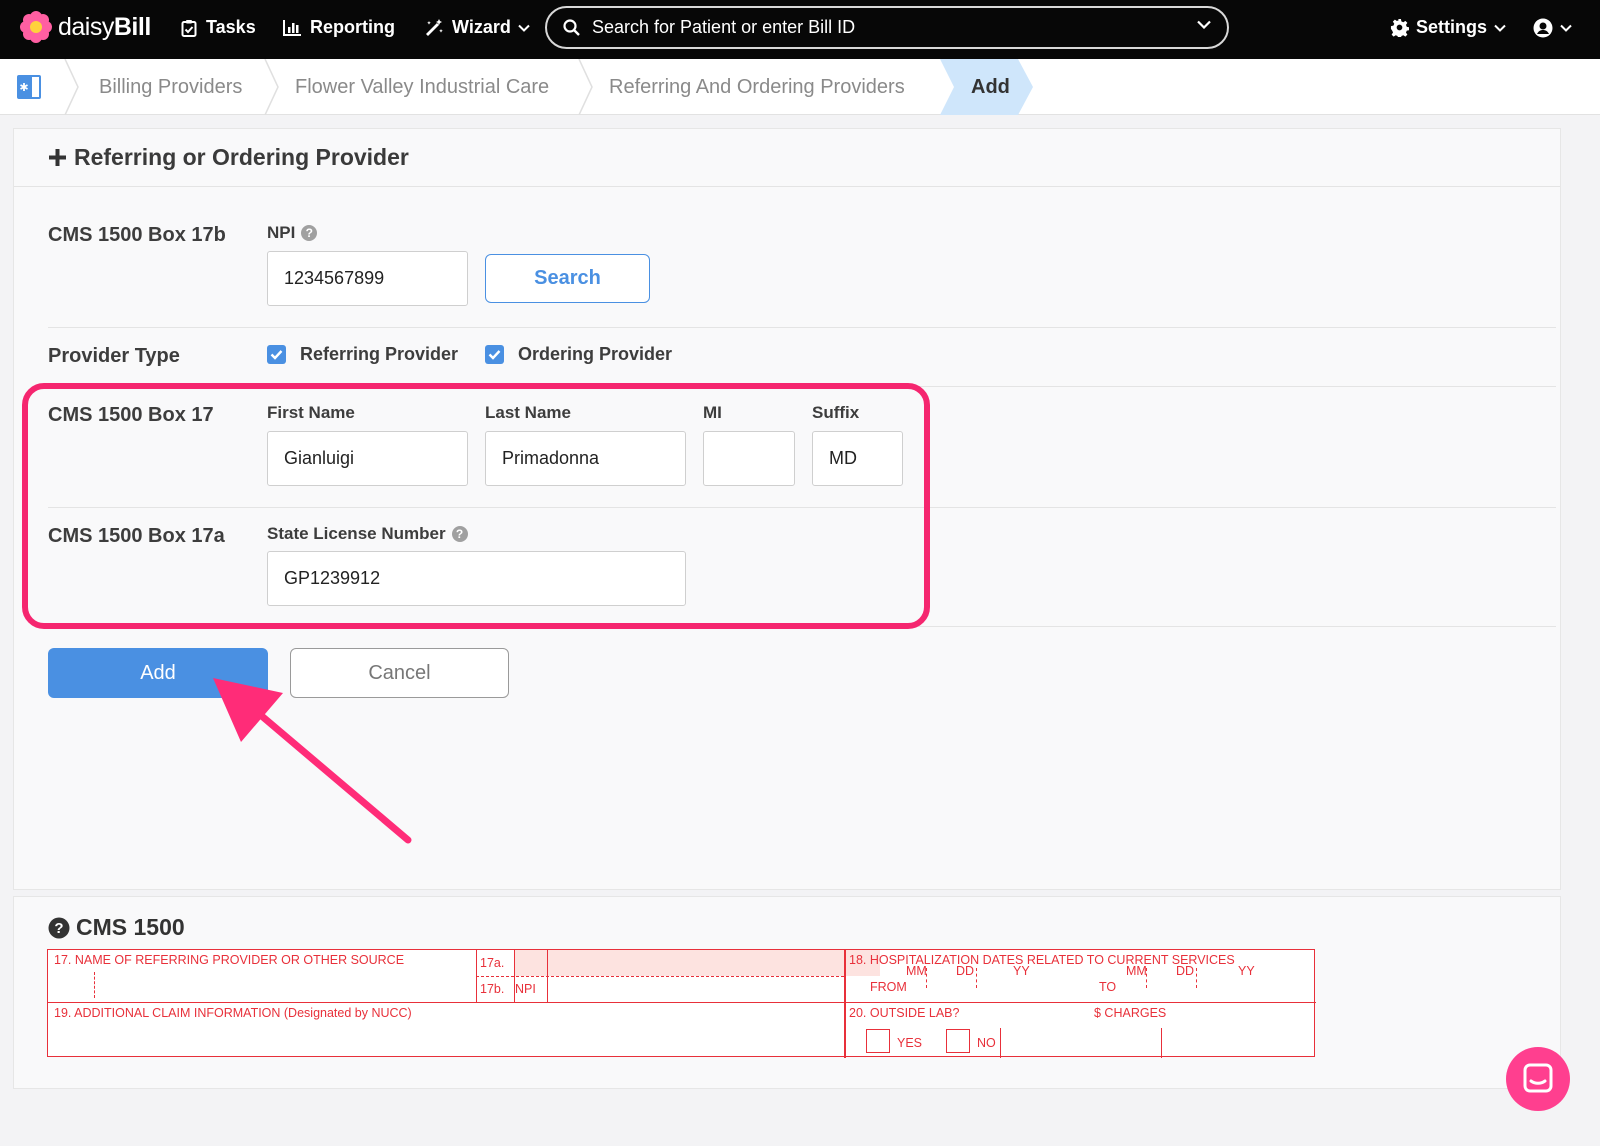  I want to click on gear-icon, so click(1399, 27).